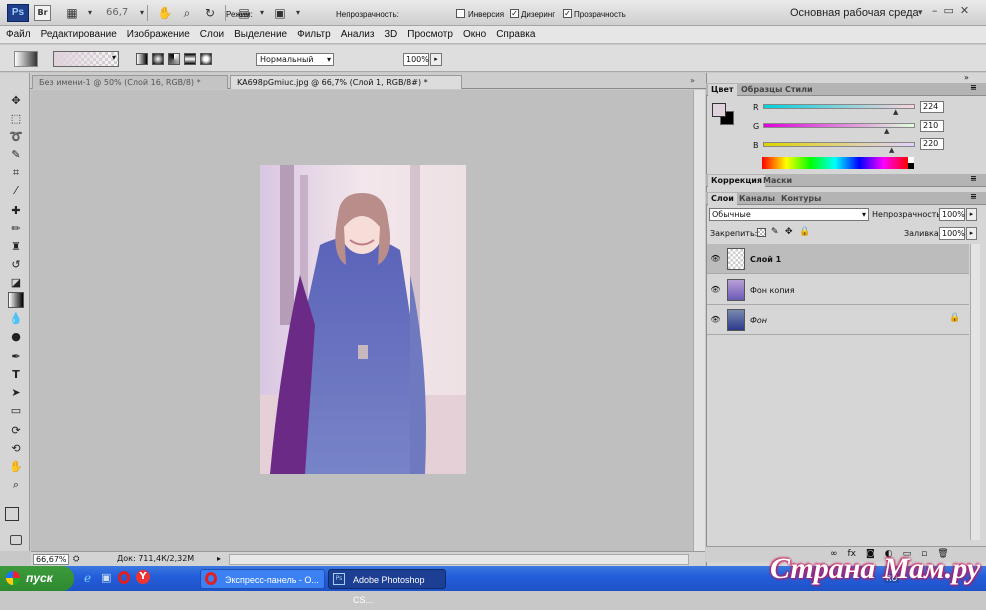 This screenshot has height=610, width=986. Describe the element at coordinates (16, 375) in the screenshot. I see `type-tool-icon: T` at that location.